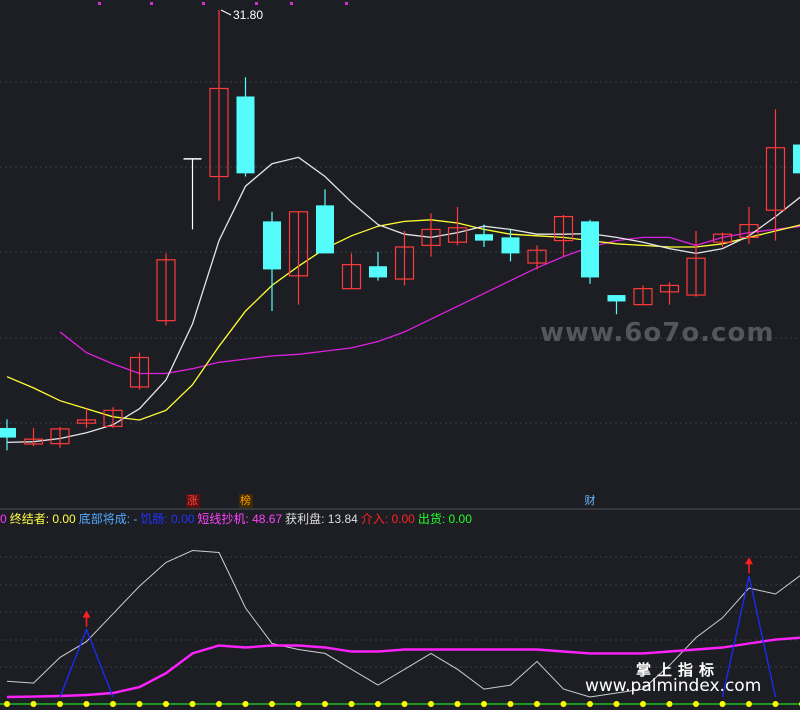 The width and height of the screenshot is (800, 710). I want to click on legend-item-4: 短线抄机: 48.67, so click(240, 519).